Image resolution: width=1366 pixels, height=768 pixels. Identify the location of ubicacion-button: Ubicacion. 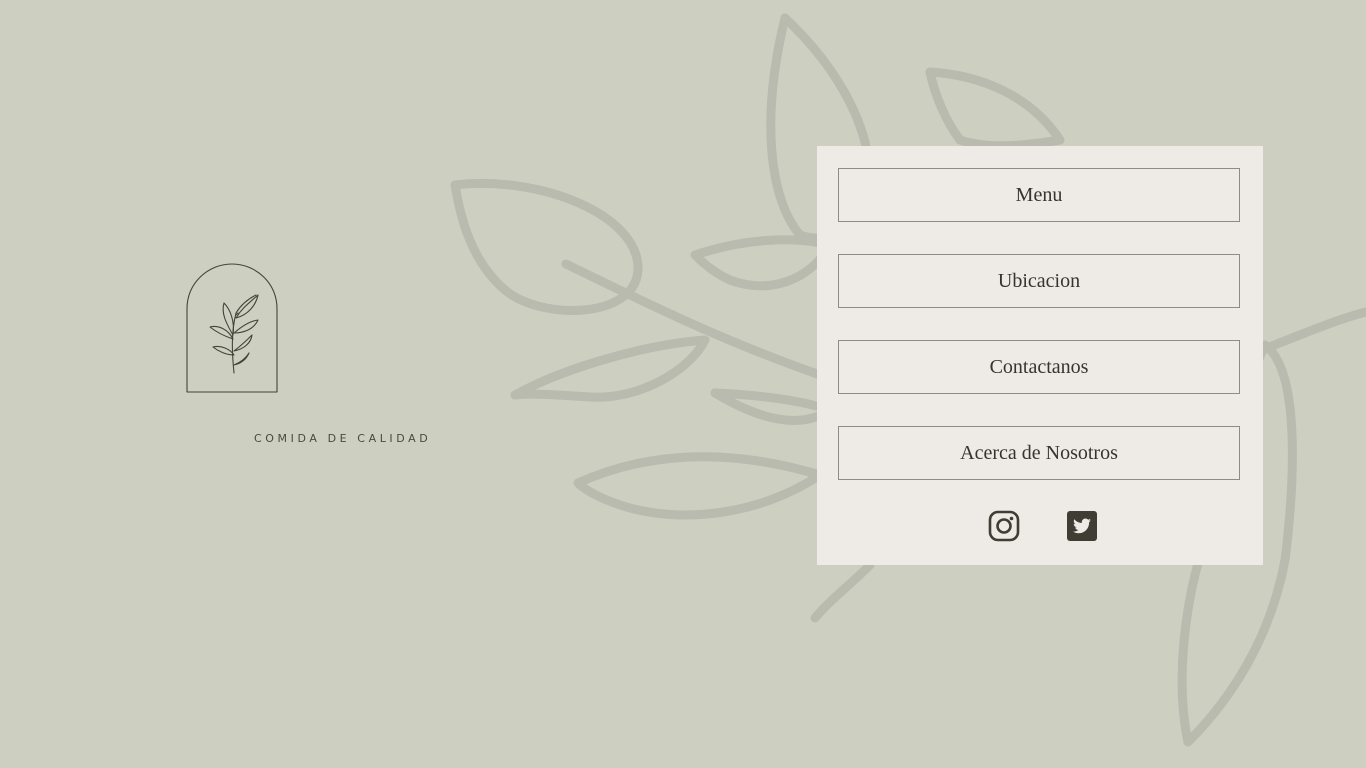
(1039, 281).